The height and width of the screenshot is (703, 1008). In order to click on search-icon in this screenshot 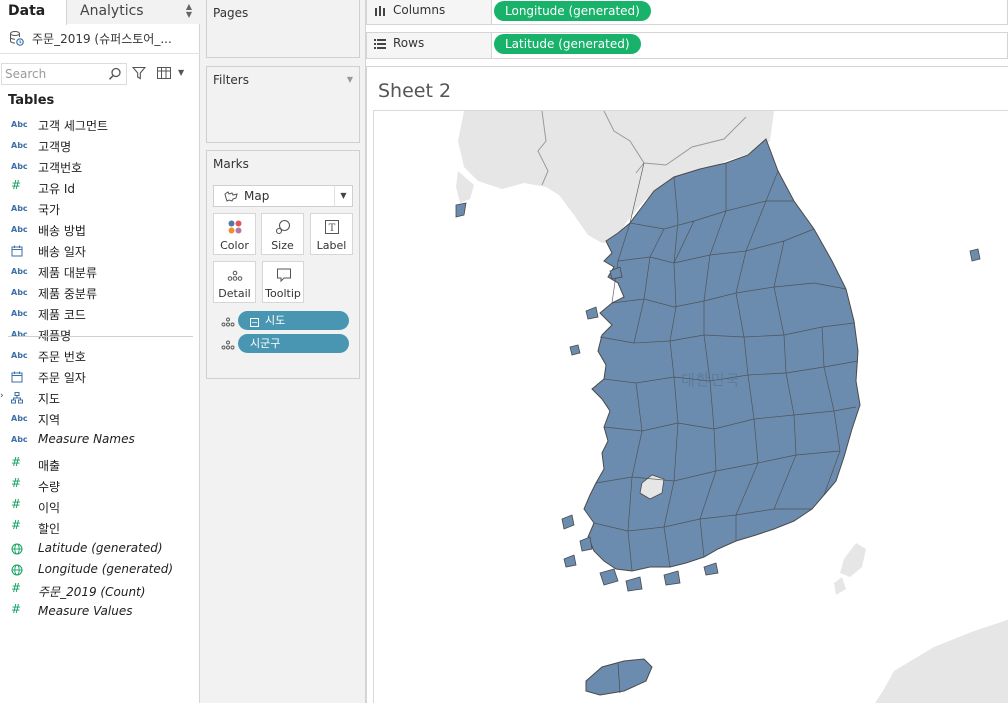, I will do `click(115, 74)`.